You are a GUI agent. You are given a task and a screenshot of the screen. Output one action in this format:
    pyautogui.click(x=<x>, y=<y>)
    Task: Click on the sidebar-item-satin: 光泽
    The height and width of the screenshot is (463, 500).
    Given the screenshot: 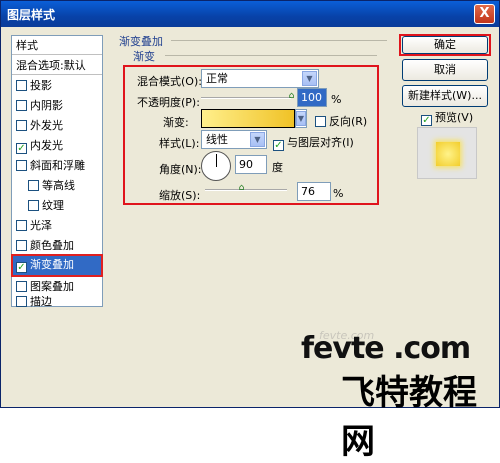 What is the action you would take?
    pyautogui.click(x=57, y=225)
    